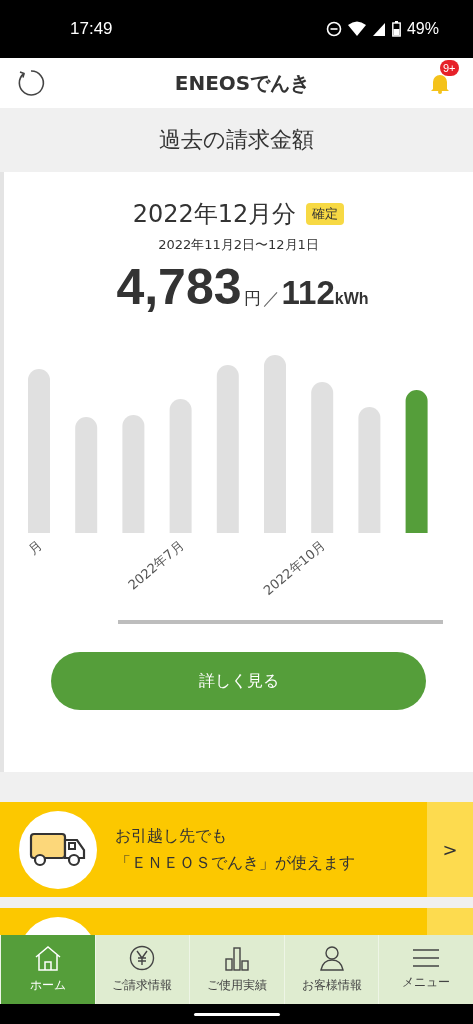 This screenshot has width=473, height=1024. I want to click on banner-text: 「ＥＮＥＯＳでんき」が使えます, so click(235, 863).